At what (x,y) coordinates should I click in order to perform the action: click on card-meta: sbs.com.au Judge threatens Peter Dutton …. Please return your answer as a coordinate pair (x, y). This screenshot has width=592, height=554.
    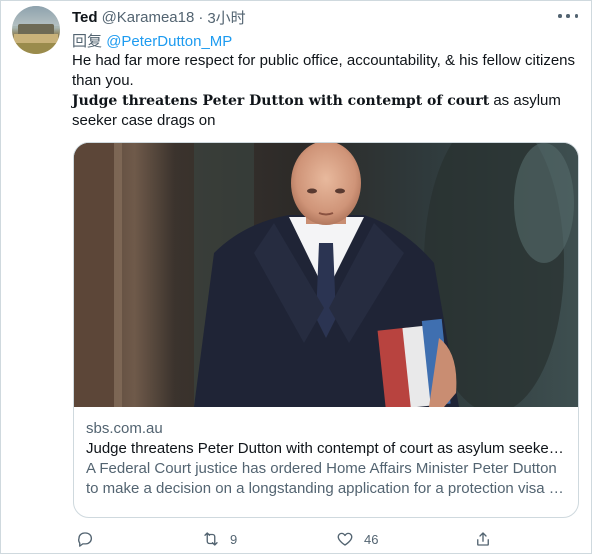
    Looking at the image, I should click on (328, 459).